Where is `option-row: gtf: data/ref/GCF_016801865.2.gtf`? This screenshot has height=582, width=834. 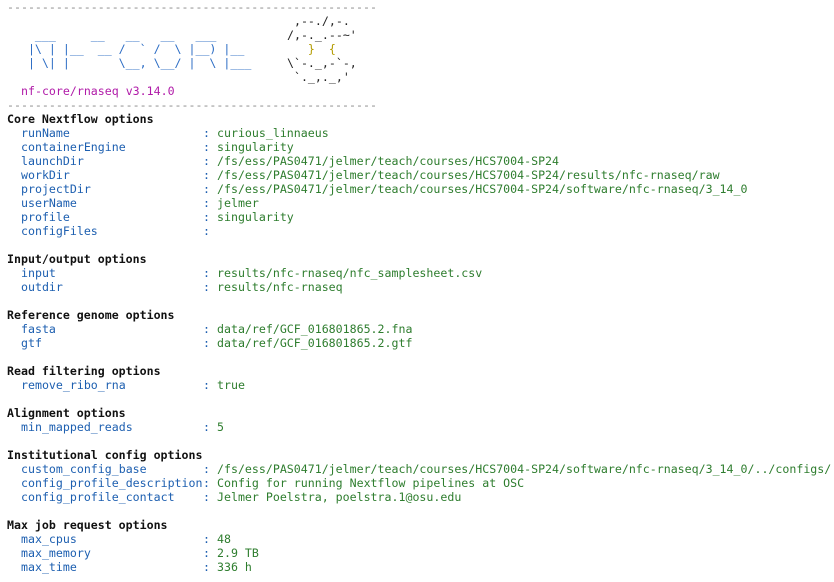 option-row: gtf: data/ref/GCF_016801865.2.gtf is located at coordinates (420, 343).